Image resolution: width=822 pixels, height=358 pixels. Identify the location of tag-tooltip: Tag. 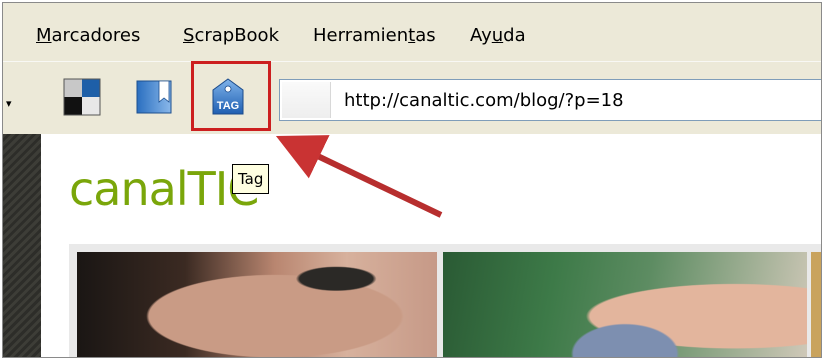
(251, 179).